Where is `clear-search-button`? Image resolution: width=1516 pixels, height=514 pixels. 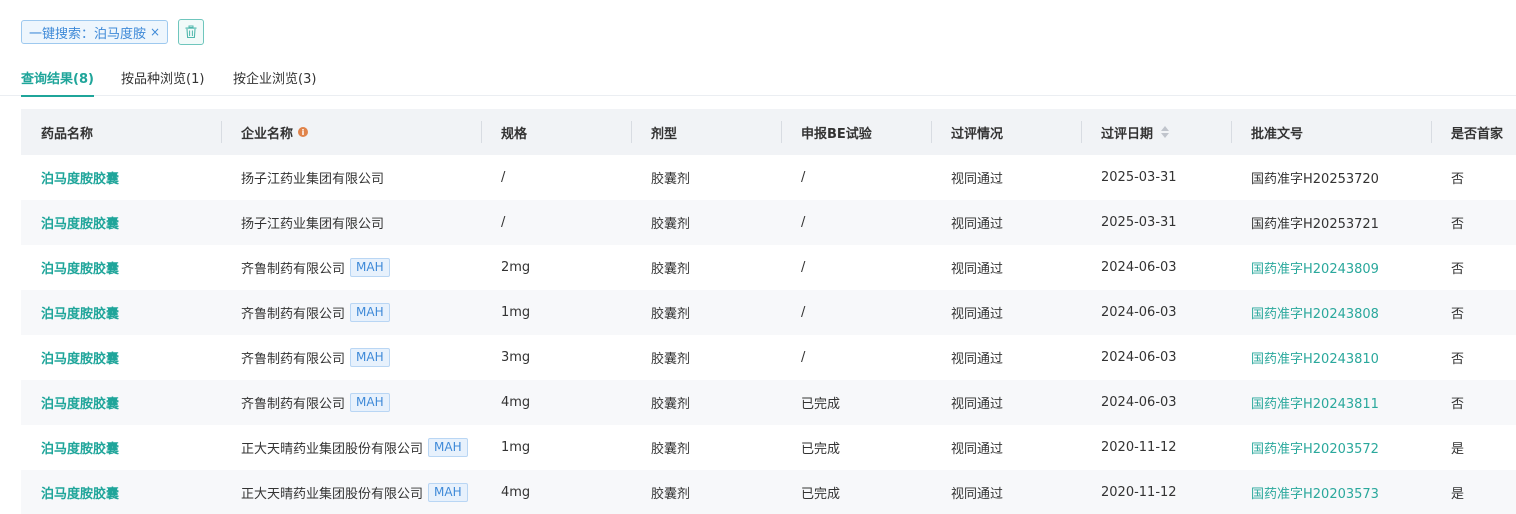 clear-search-button is located at coordinates (191, 32).